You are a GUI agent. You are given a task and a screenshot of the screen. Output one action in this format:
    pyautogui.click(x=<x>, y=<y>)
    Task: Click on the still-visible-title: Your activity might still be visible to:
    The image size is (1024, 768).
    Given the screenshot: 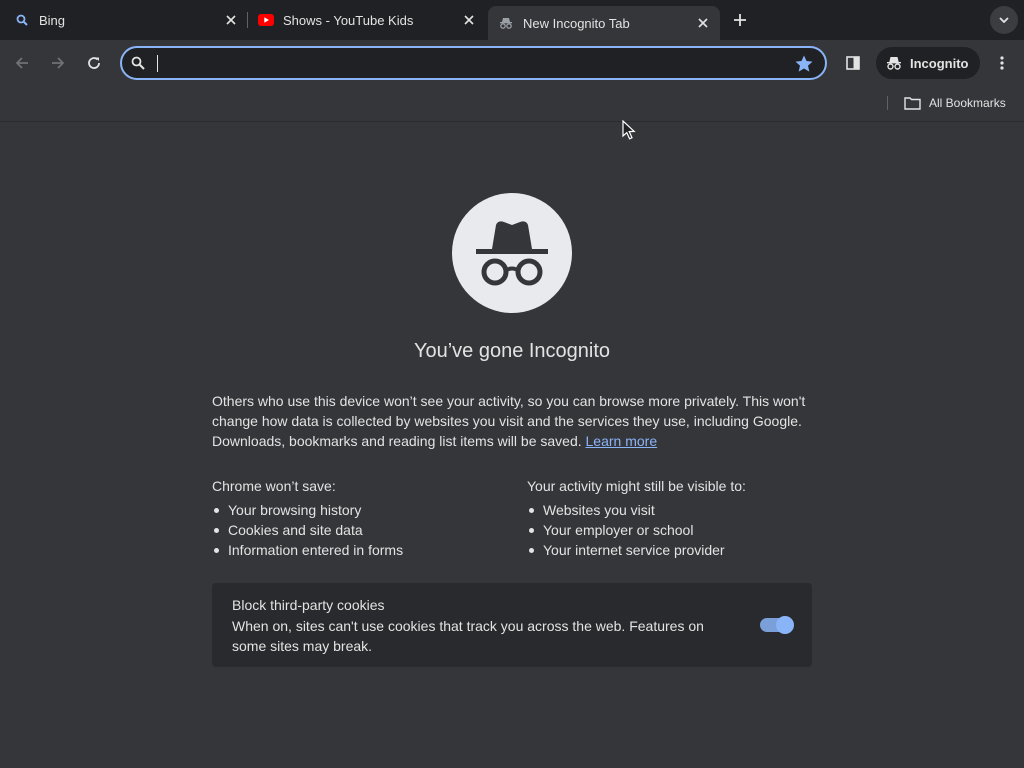 What is the action you would take?
    pyautogui.click(x=636, y=486)
    